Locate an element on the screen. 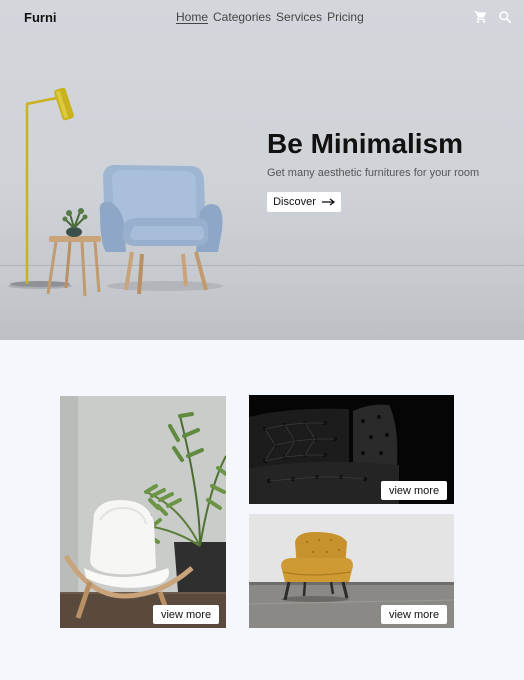 The height and width of the screenshot is (680, 524). white-chair-image is located at coordinates (143, 512).